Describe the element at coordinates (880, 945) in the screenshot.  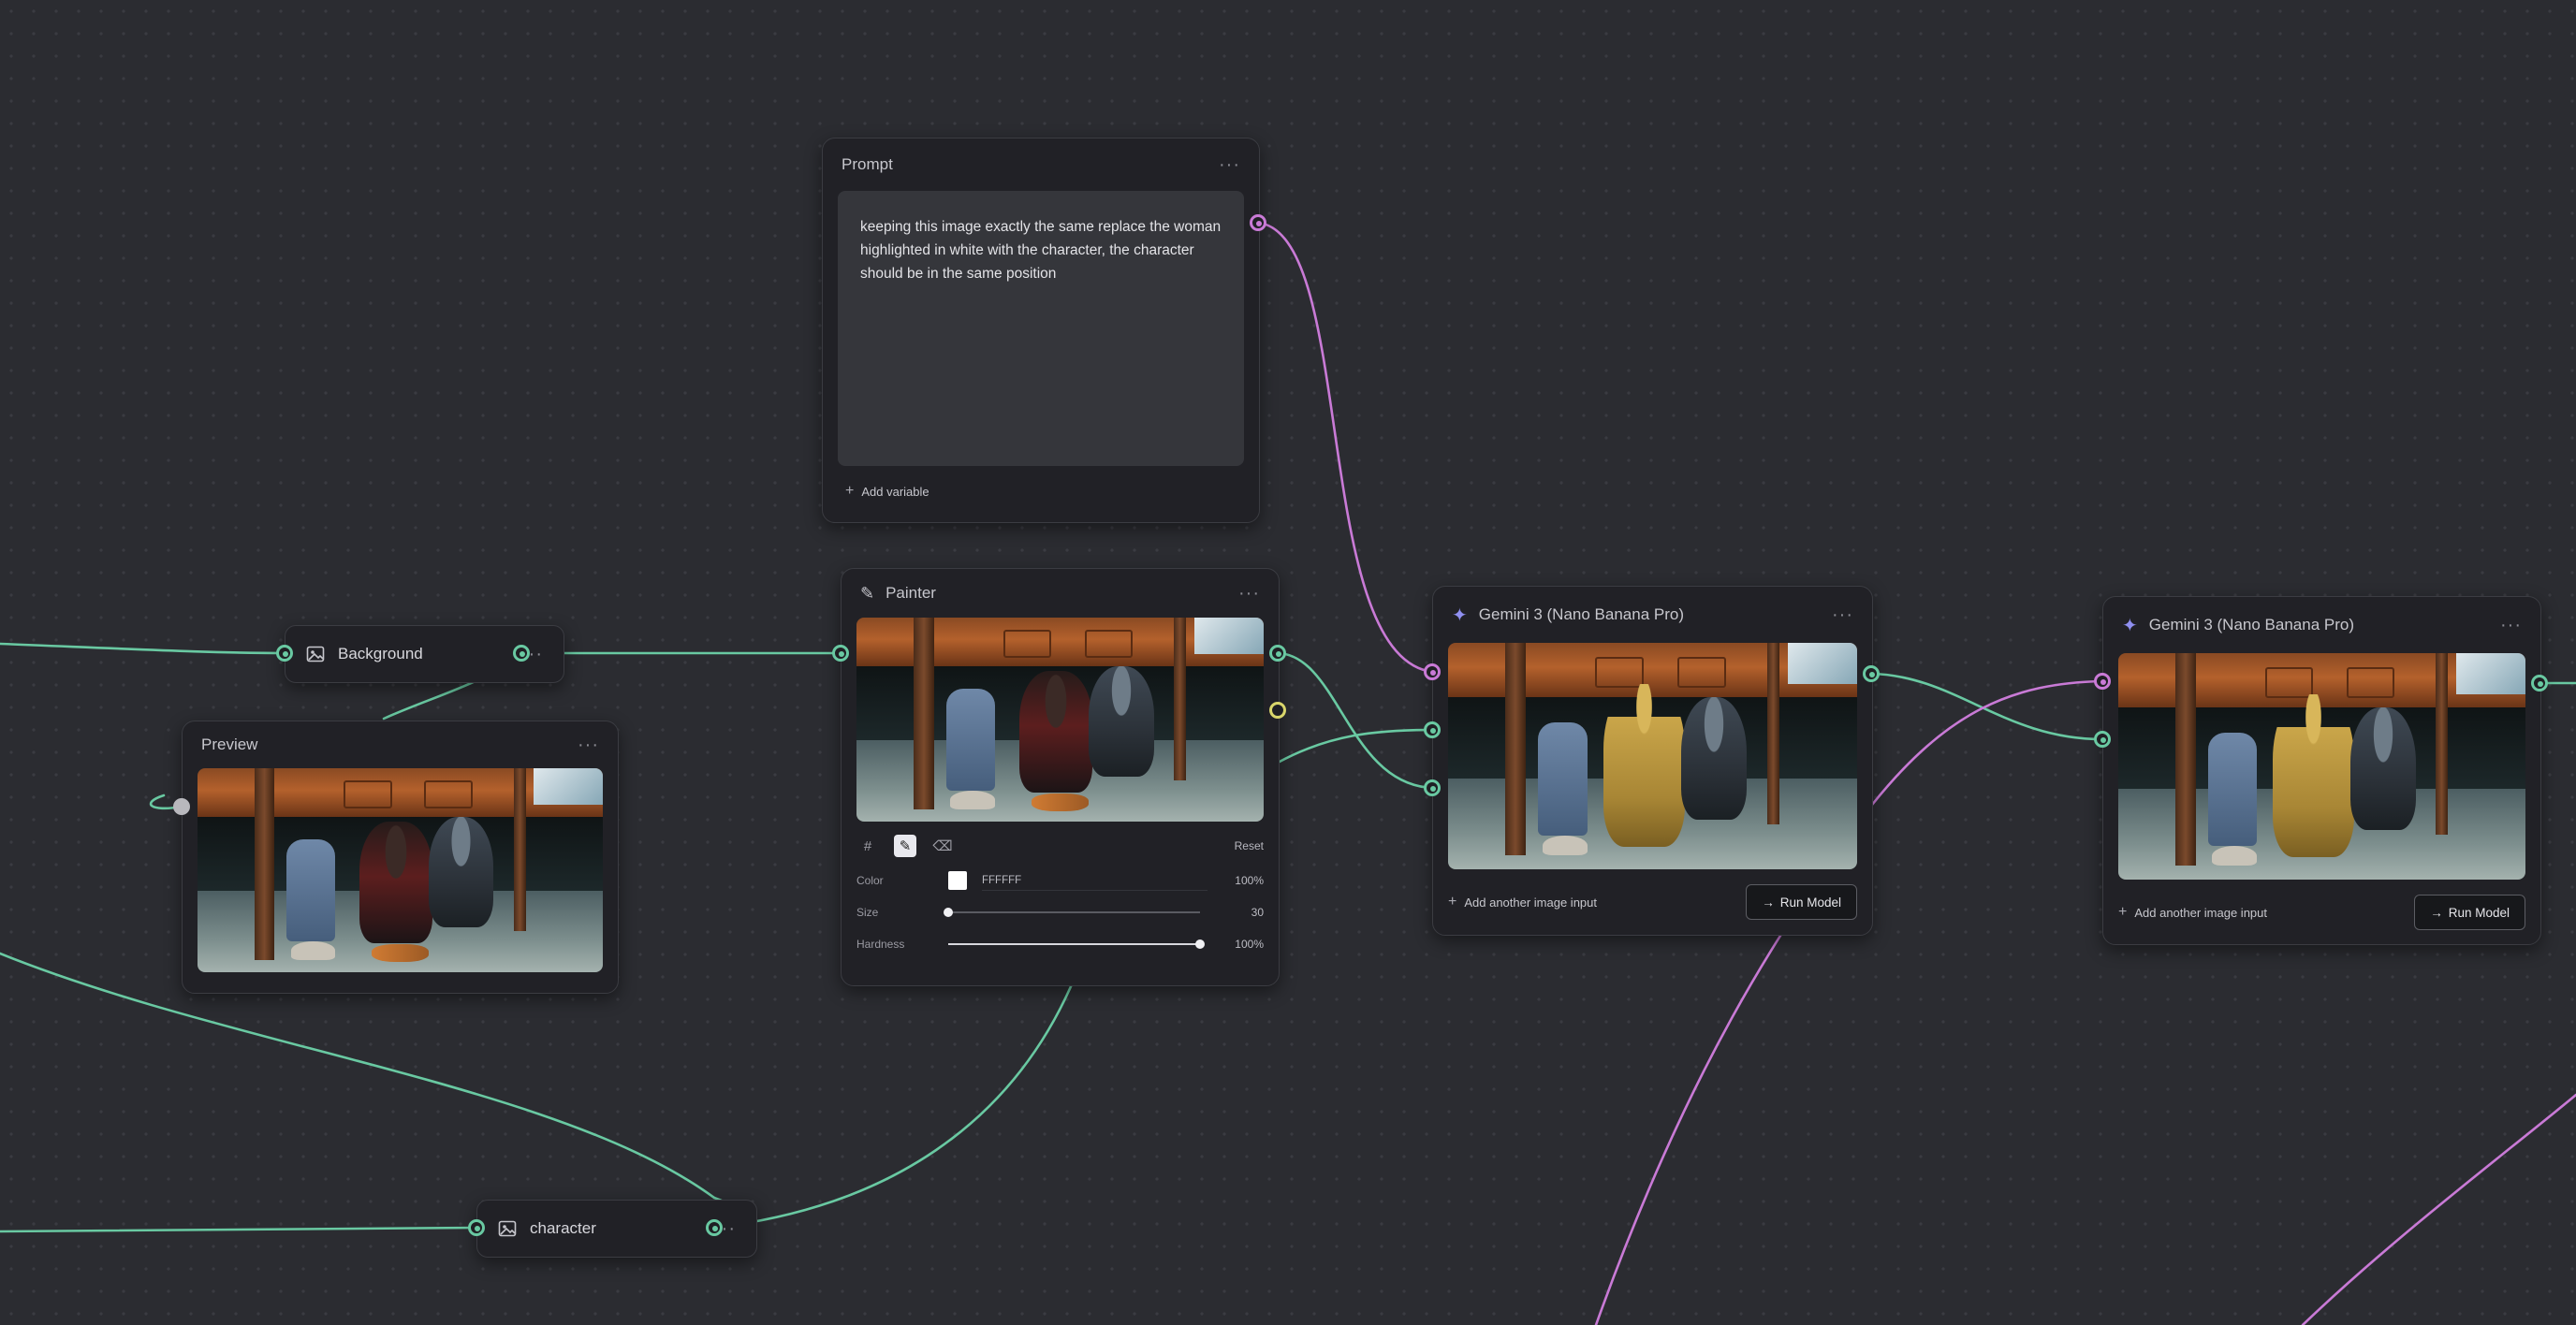
I see `hardness-label: Hardness` at that location.